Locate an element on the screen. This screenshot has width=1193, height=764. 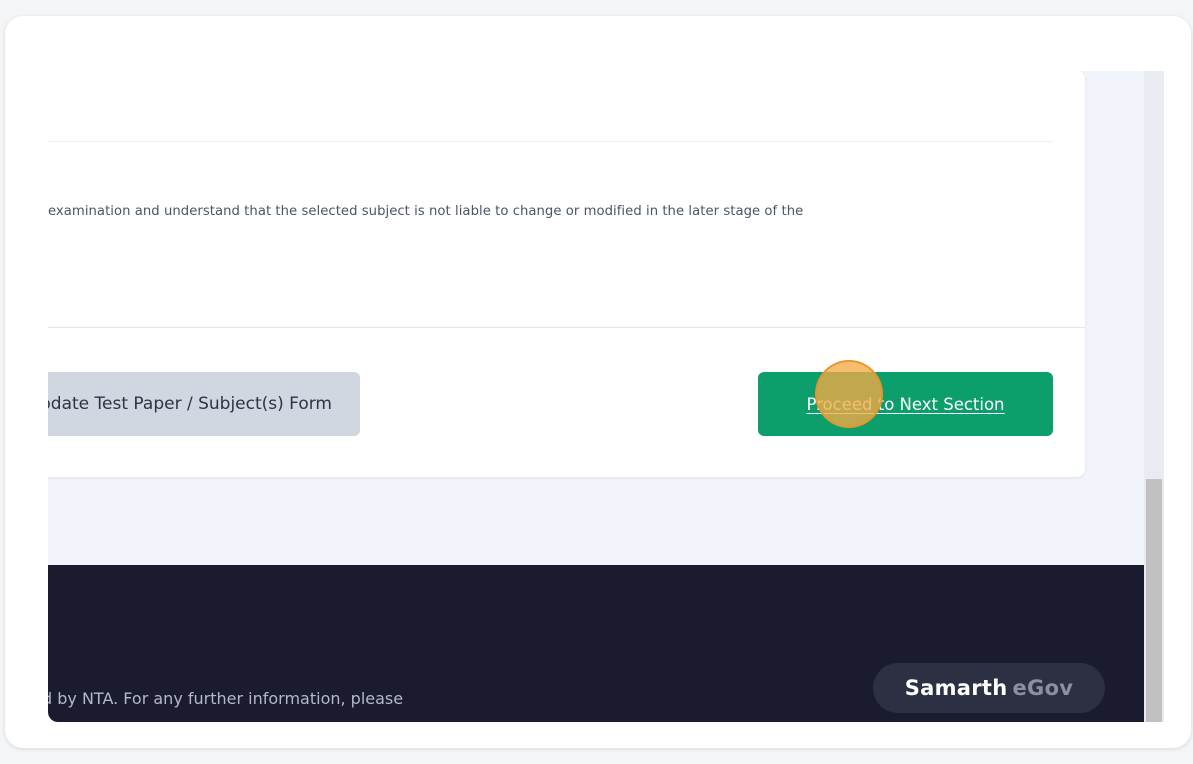
page-scrollbar is located at coordinates (1154, 396).